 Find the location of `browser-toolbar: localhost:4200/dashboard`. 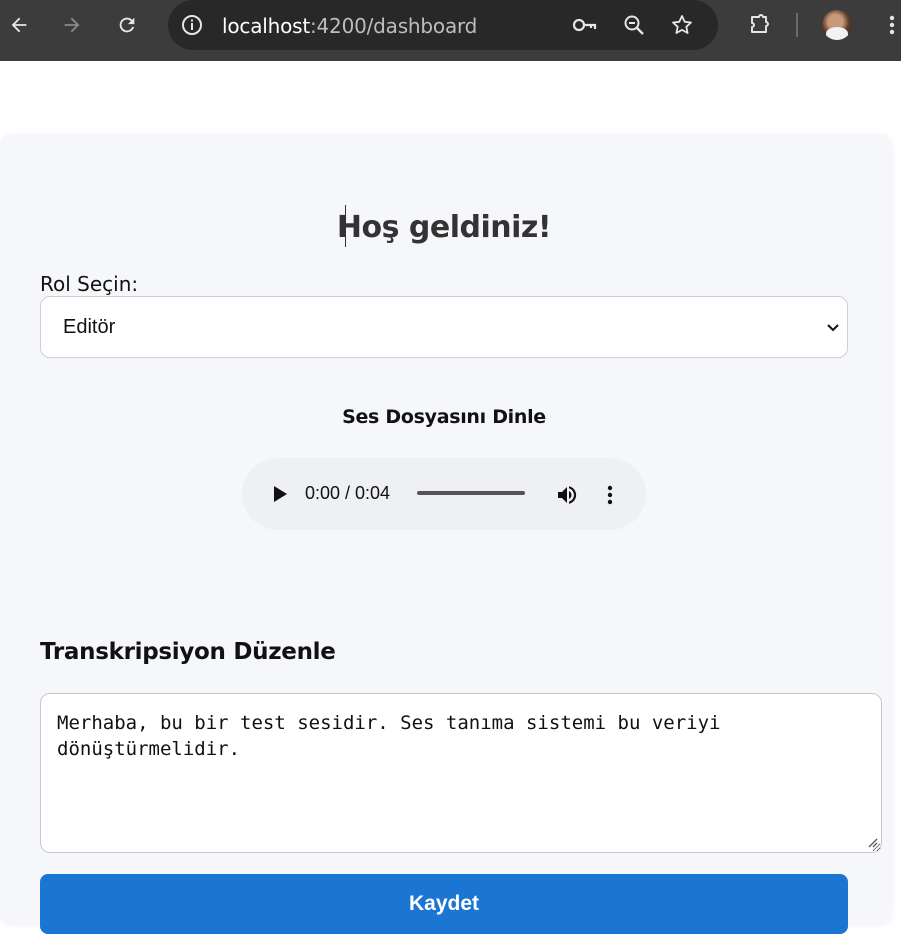

browser-toolbar: localhost:4200/dashboard is located at coordinates (450, 30).